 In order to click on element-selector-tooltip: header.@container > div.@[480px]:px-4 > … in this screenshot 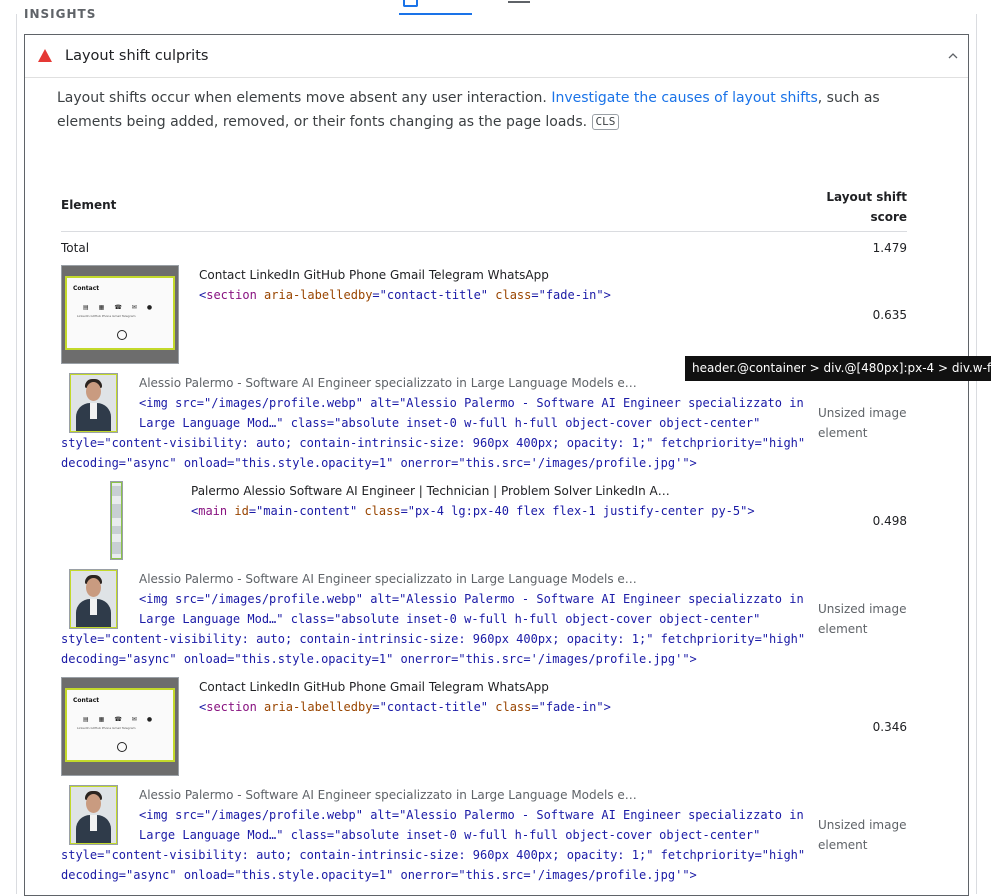, I will do `click(838, 368)`.